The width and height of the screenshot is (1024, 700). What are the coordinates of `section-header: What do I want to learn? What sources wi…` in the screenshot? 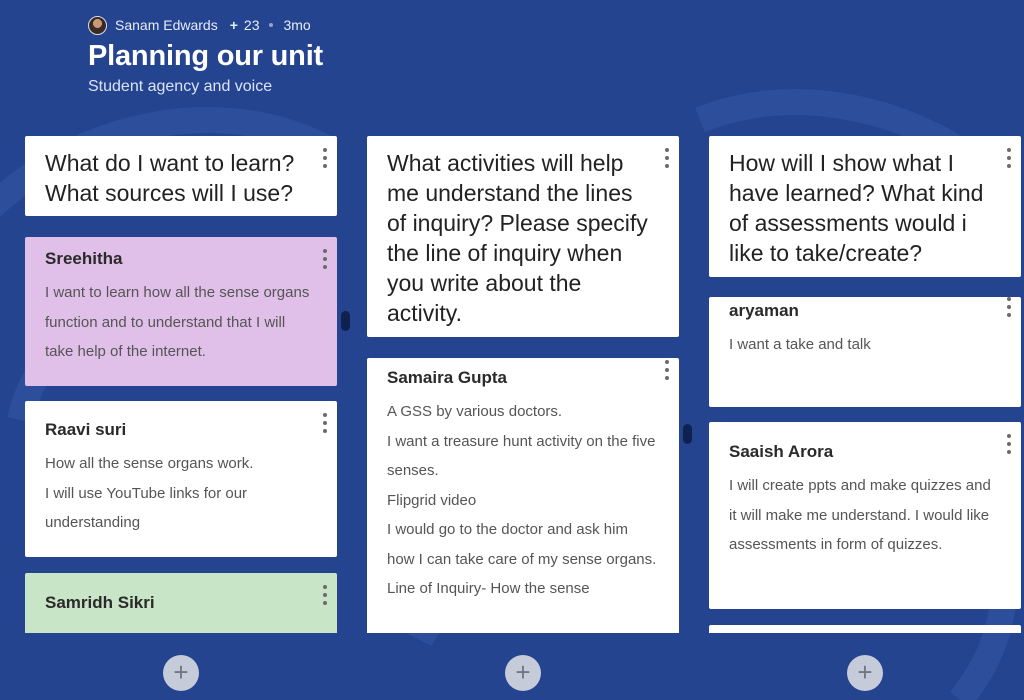 It's located at (181, 176).